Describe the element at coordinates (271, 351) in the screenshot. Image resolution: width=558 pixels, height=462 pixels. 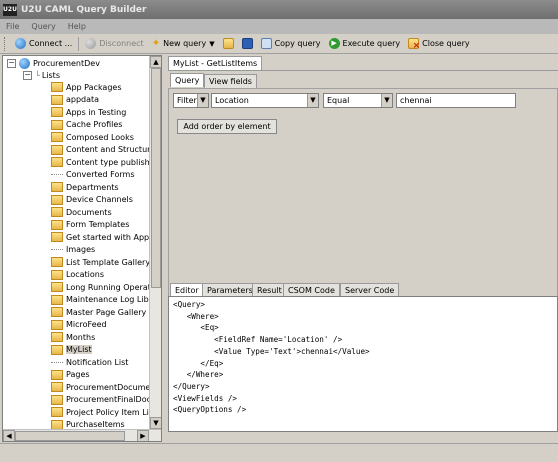
I see `code-line: <Value Type='Text'>chennai</Value>` at that location.